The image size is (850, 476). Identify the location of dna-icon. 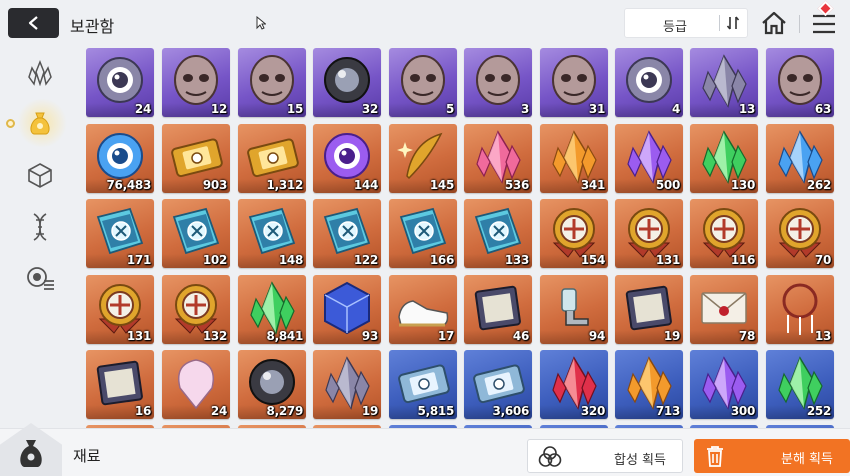
(40, 227).